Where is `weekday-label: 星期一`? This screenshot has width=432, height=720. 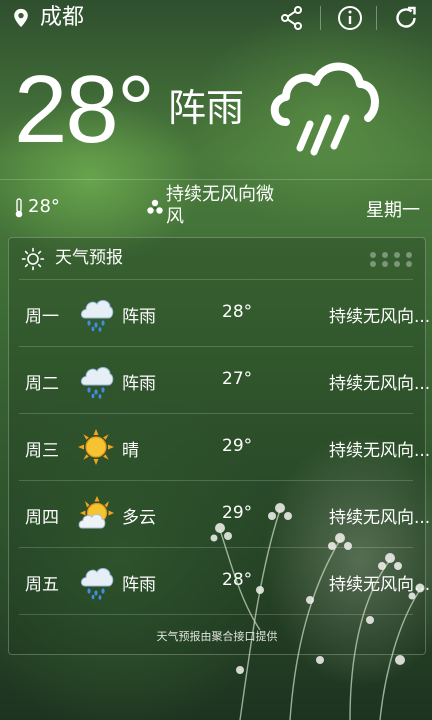 weekday-label: 星期一 is located at coordinates (393, 210).